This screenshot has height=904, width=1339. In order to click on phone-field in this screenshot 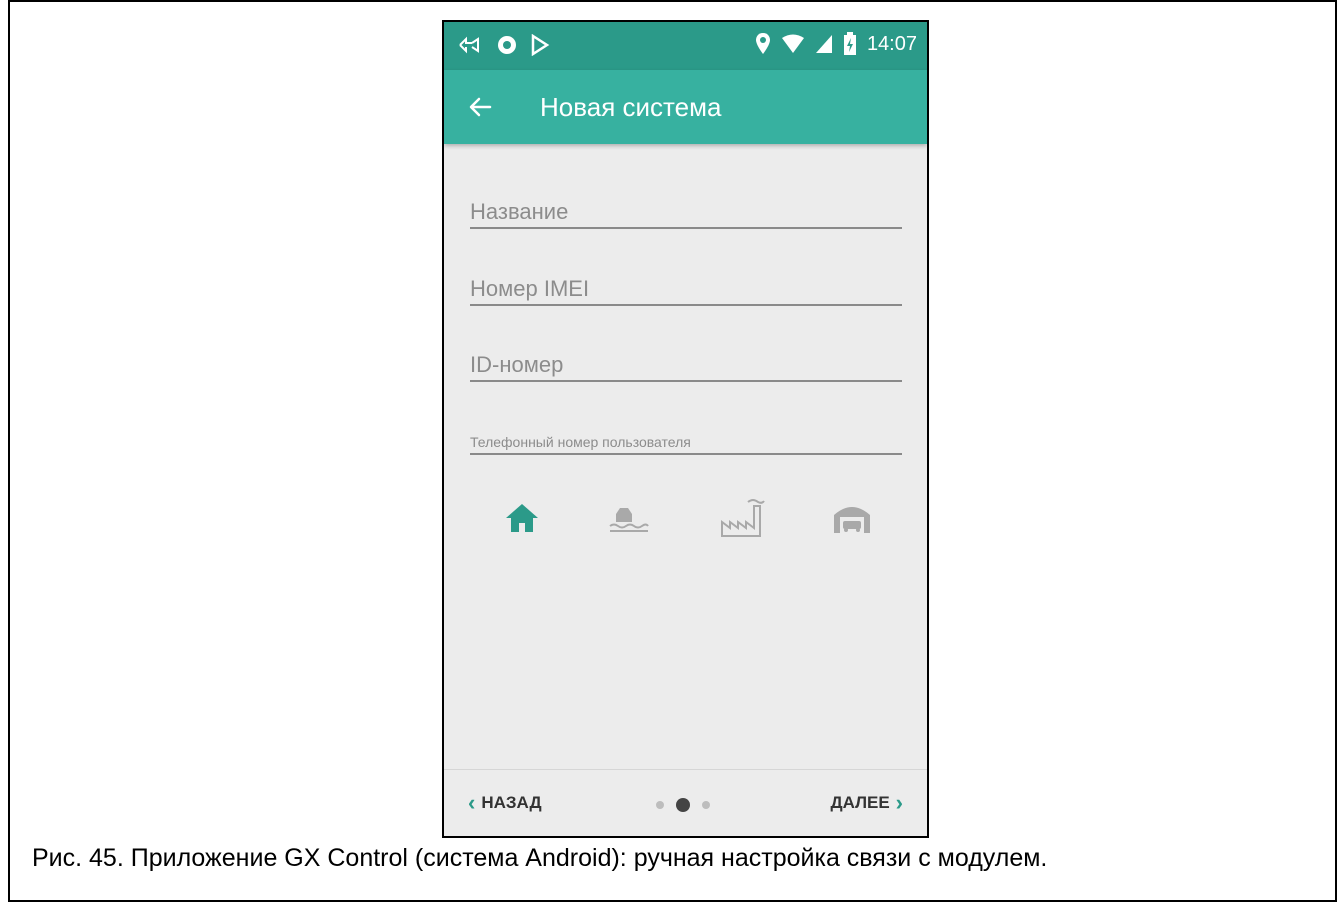, I will do `click(686, 443)`.